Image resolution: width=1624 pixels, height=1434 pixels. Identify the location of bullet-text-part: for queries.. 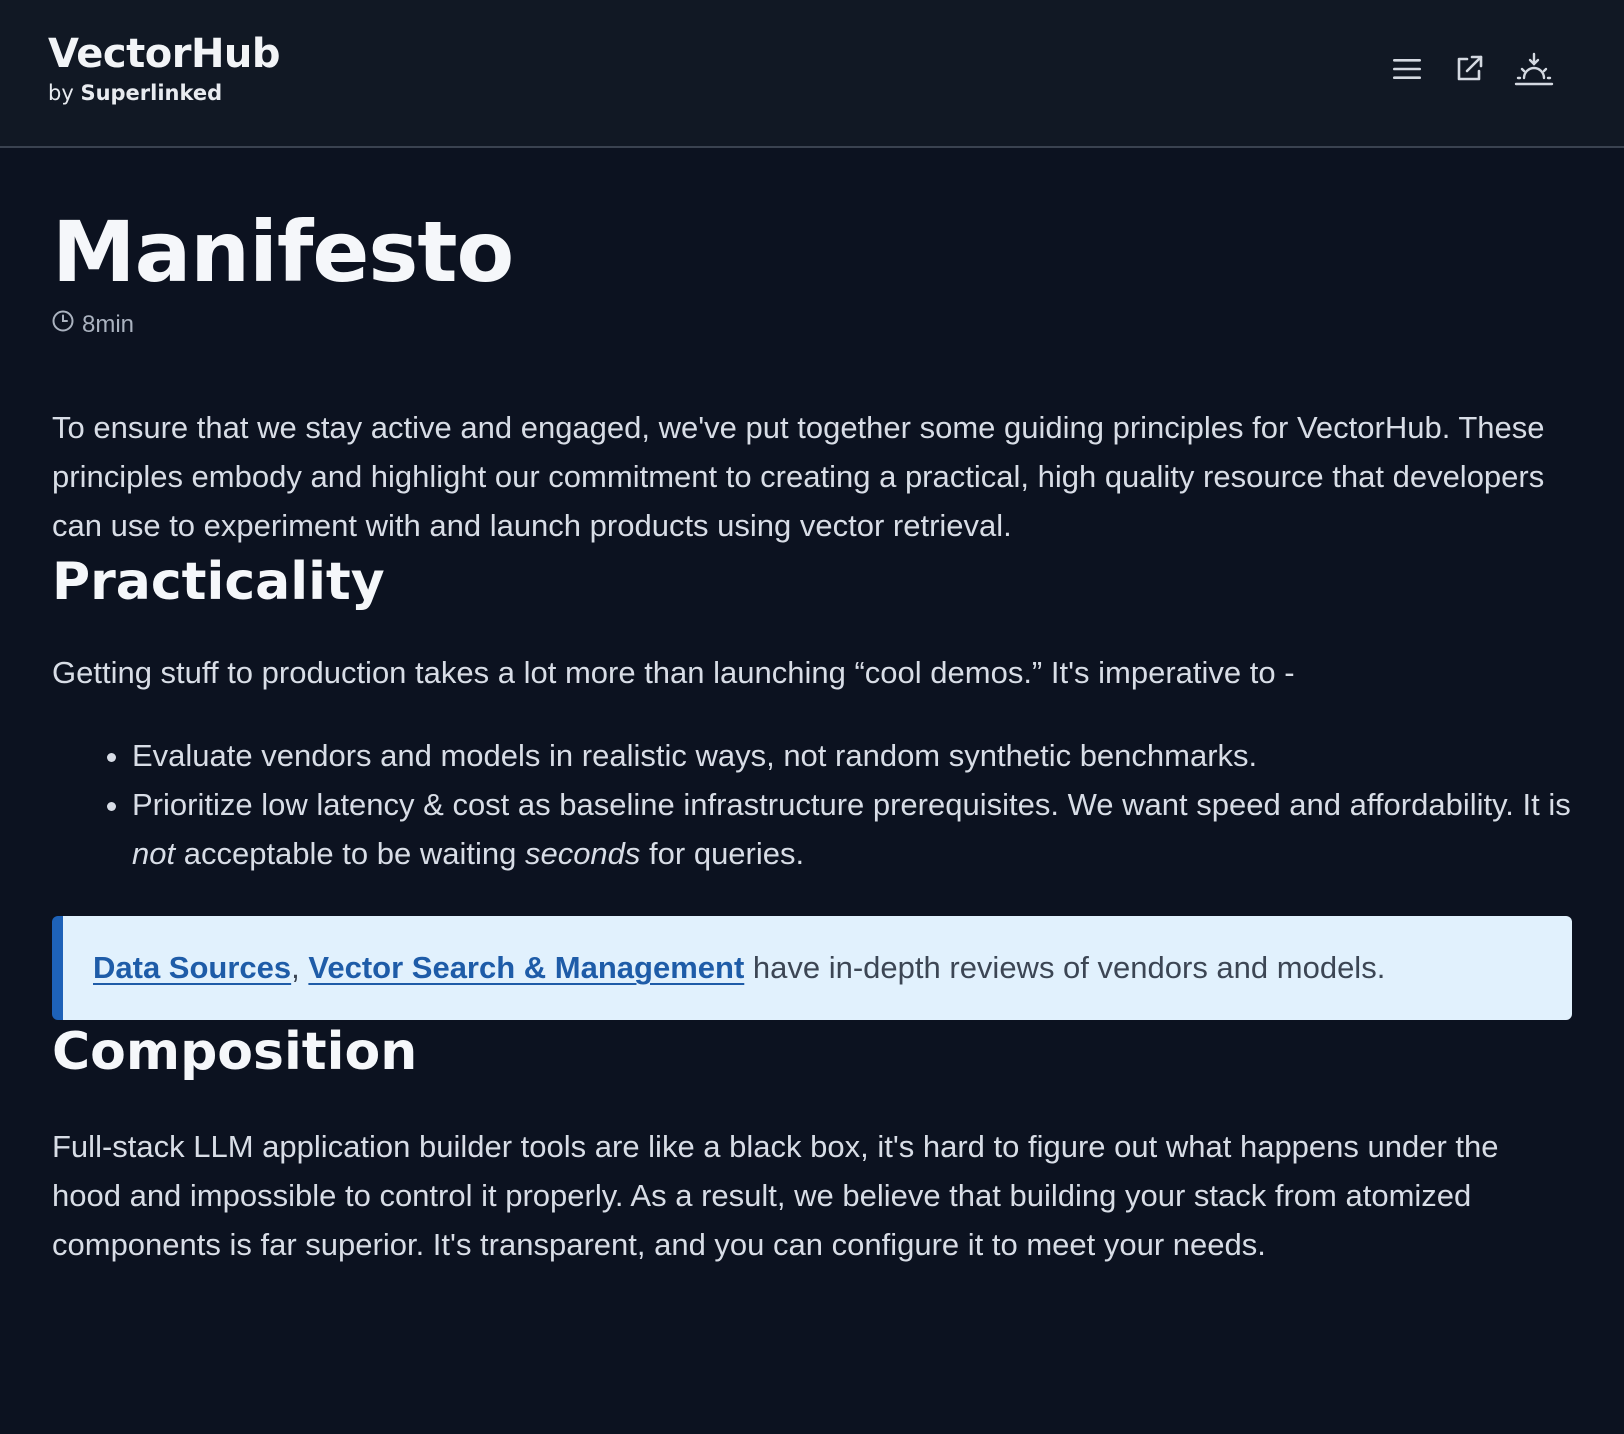
(722, 853).